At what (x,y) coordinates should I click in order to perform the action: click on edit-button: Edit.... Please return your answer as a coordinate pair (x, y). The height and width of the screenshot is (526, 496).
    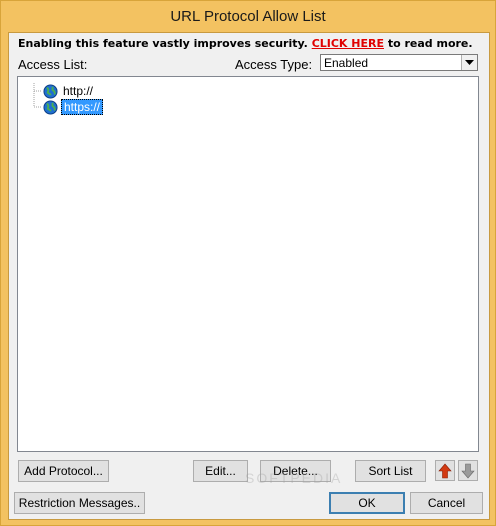
    Looking at the image, I should click on (220, 471).